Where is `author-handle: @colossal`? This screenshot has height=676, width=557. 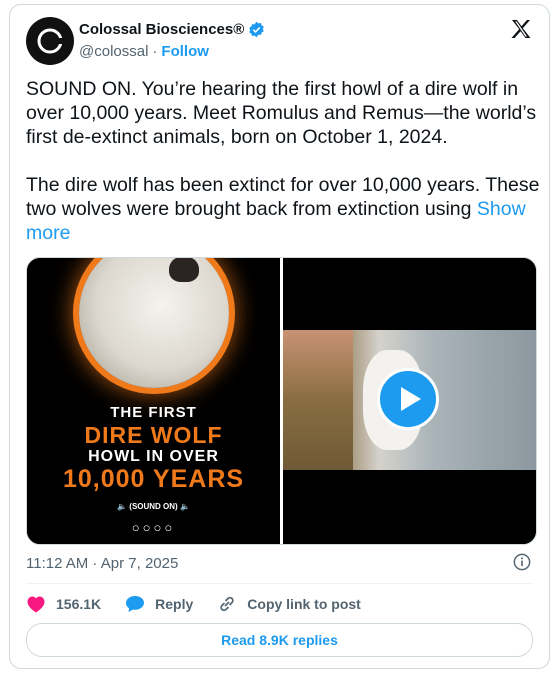 author-handle: @colossal is located at coordinates (113, 51).